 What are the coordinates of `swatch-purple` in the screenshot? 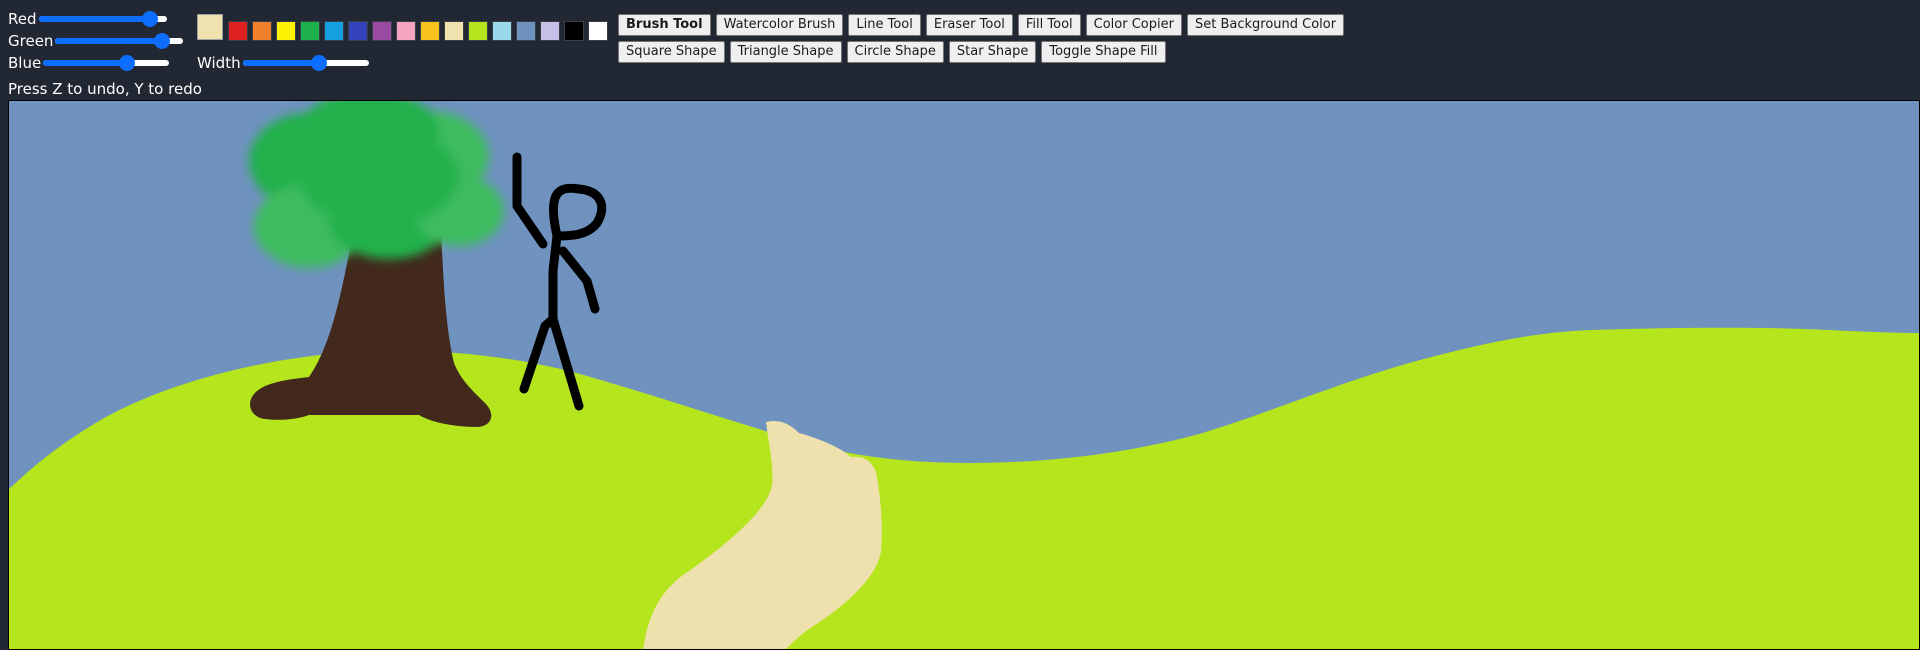 It's located at (382, 31).